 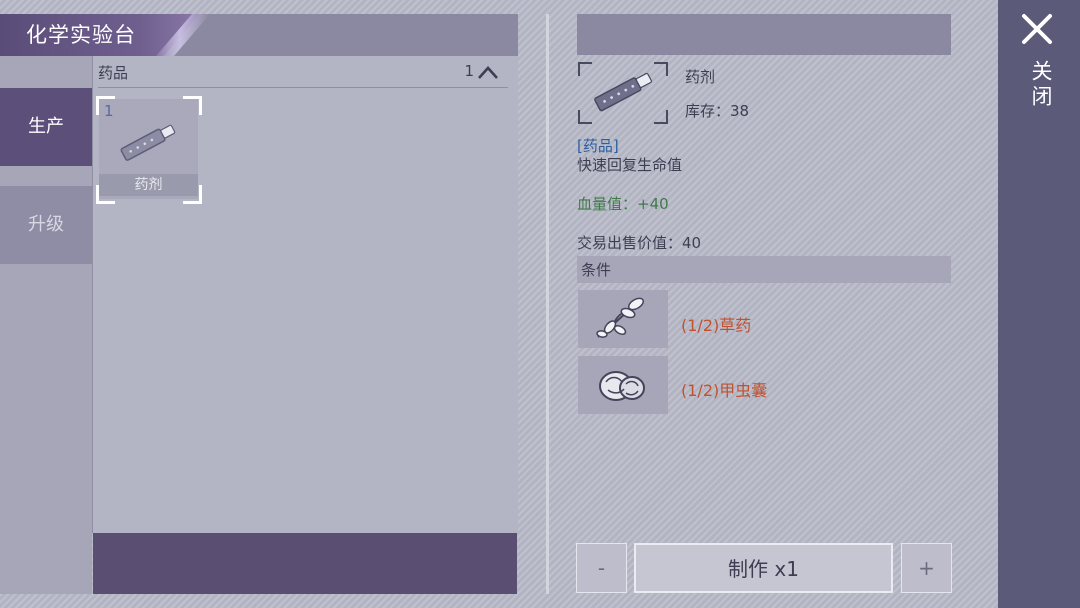 I want to click on craft-button: 制作 x1, so click(x=763, y=568).